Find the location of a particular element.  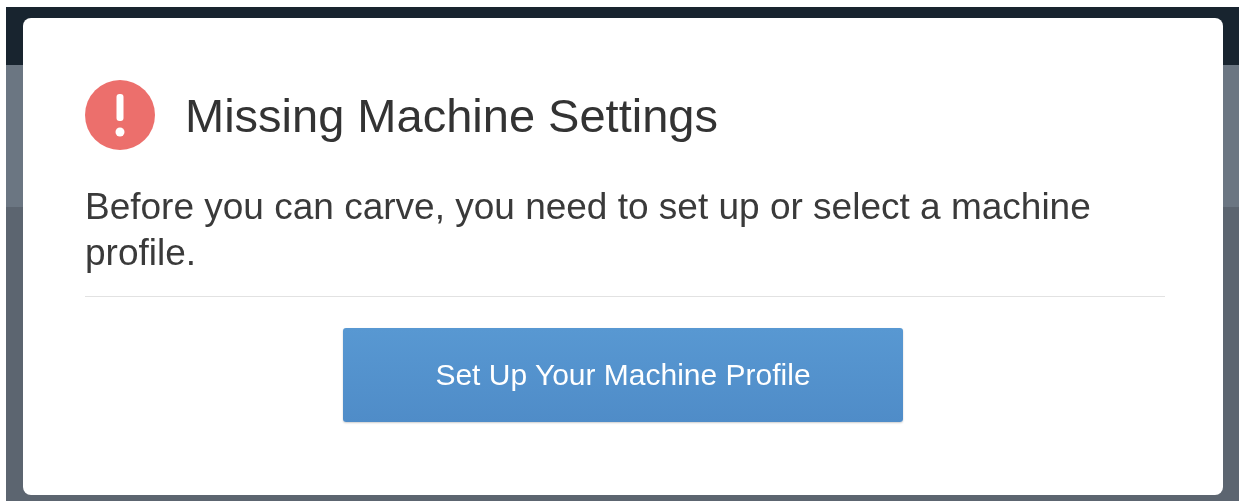

dialog-title: Missing Machine Settings is located at coordinates (451, 115).